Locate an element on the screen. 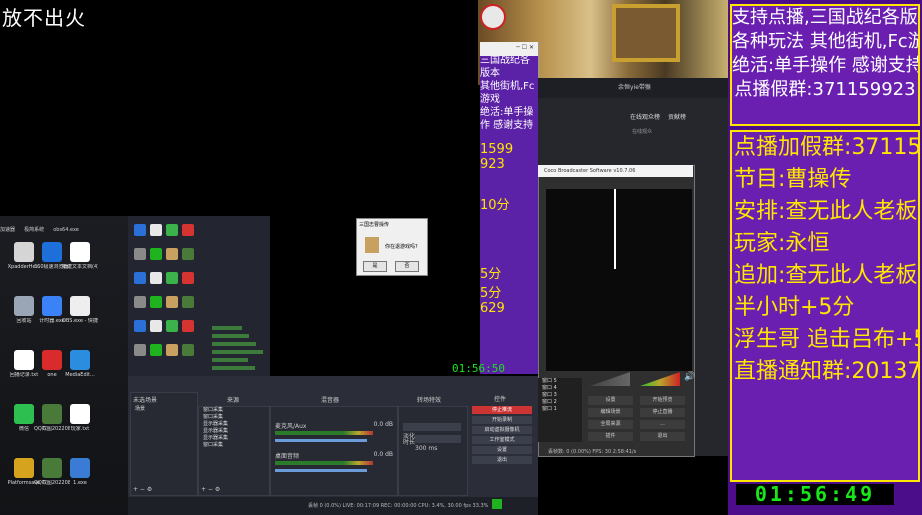 The width and height of the screenshot is (922, 515). exit-button: 退出 is located at coordinates (502, 460).